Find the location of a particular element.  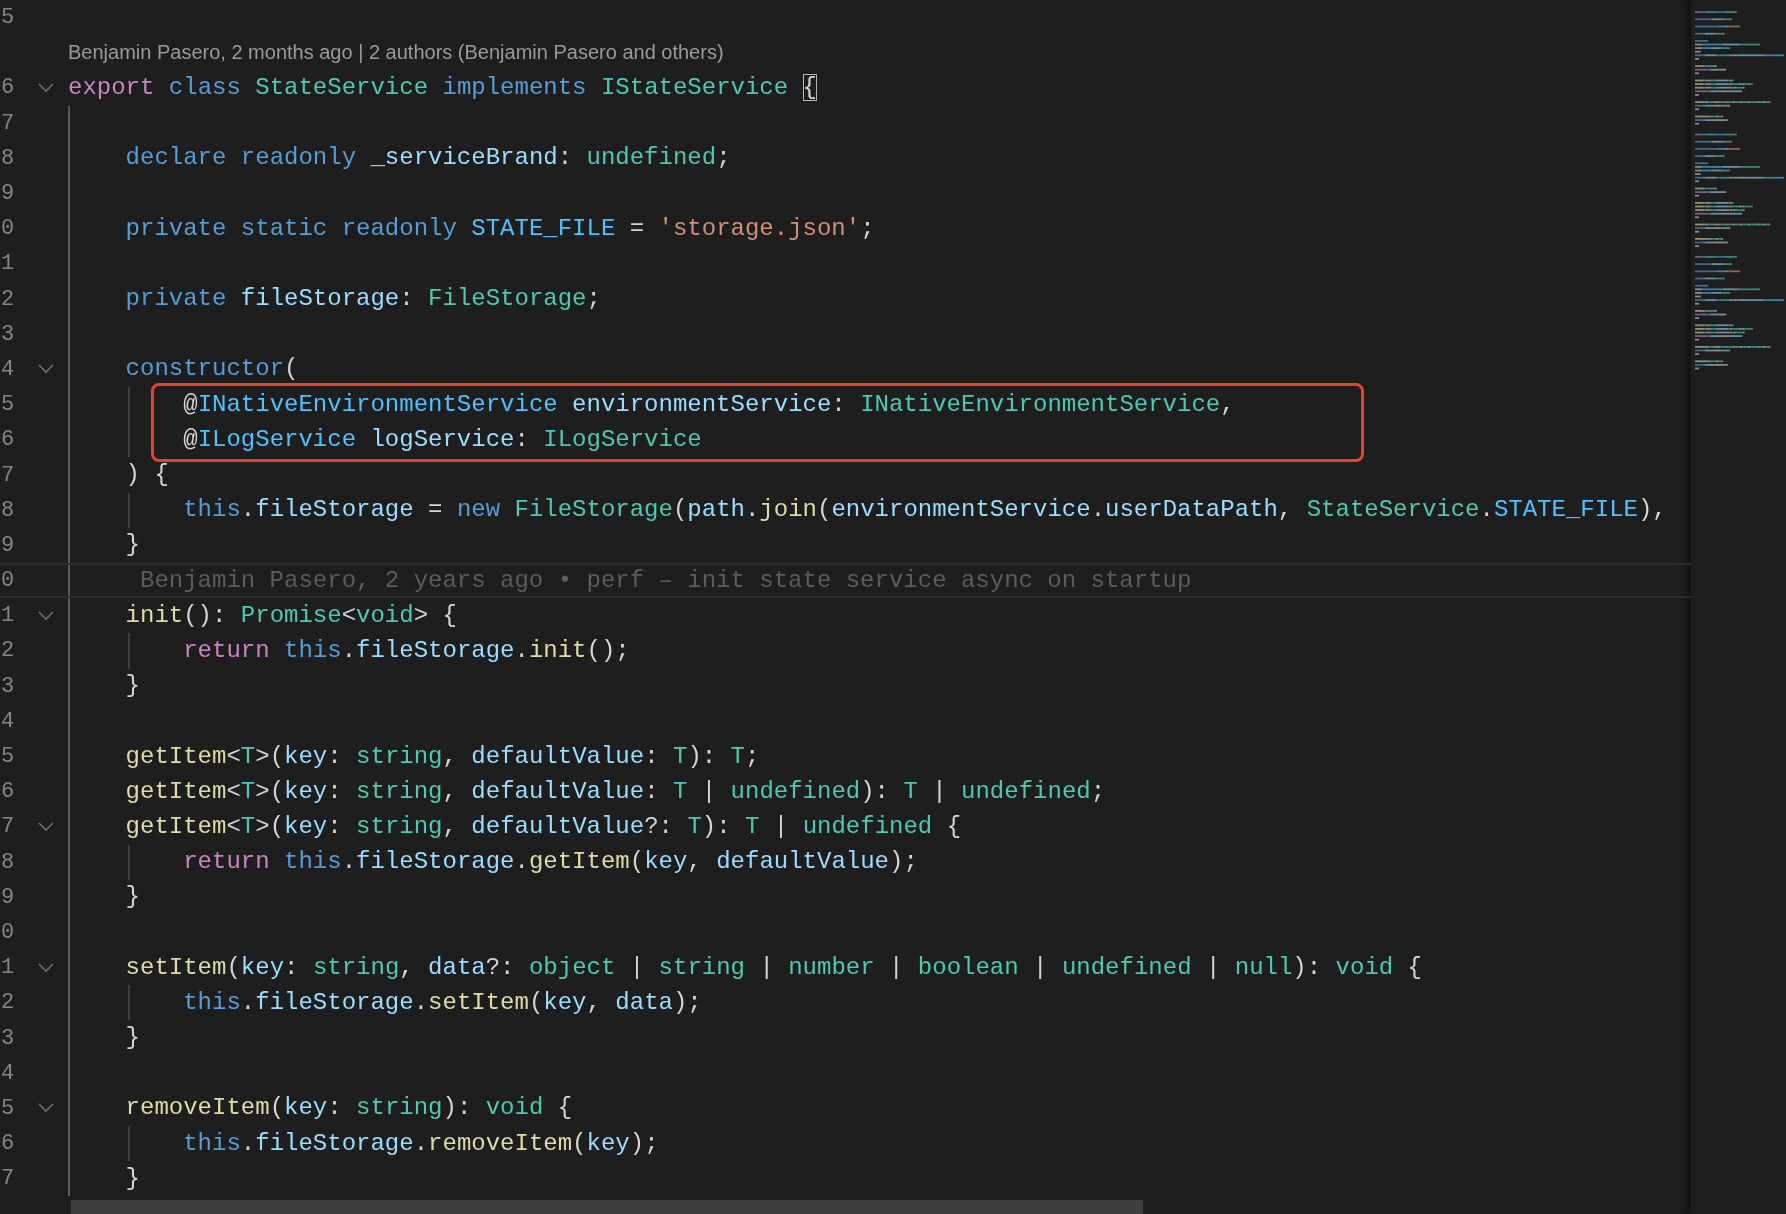

code-line: removeItem(key: string): void { is located at coordinates (348, 1108).